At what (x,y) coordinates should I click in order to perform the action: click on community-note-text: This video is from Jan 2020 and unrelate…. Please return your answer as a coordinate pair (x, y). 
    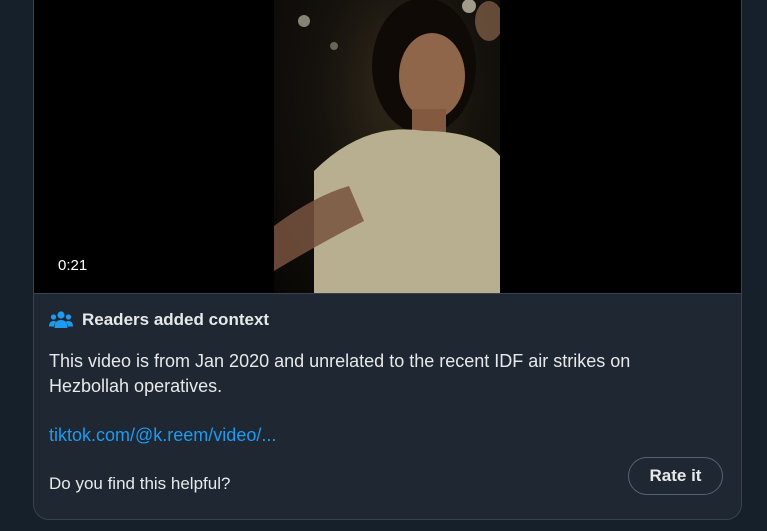
    Looking at the image, I should click on (340, 373).